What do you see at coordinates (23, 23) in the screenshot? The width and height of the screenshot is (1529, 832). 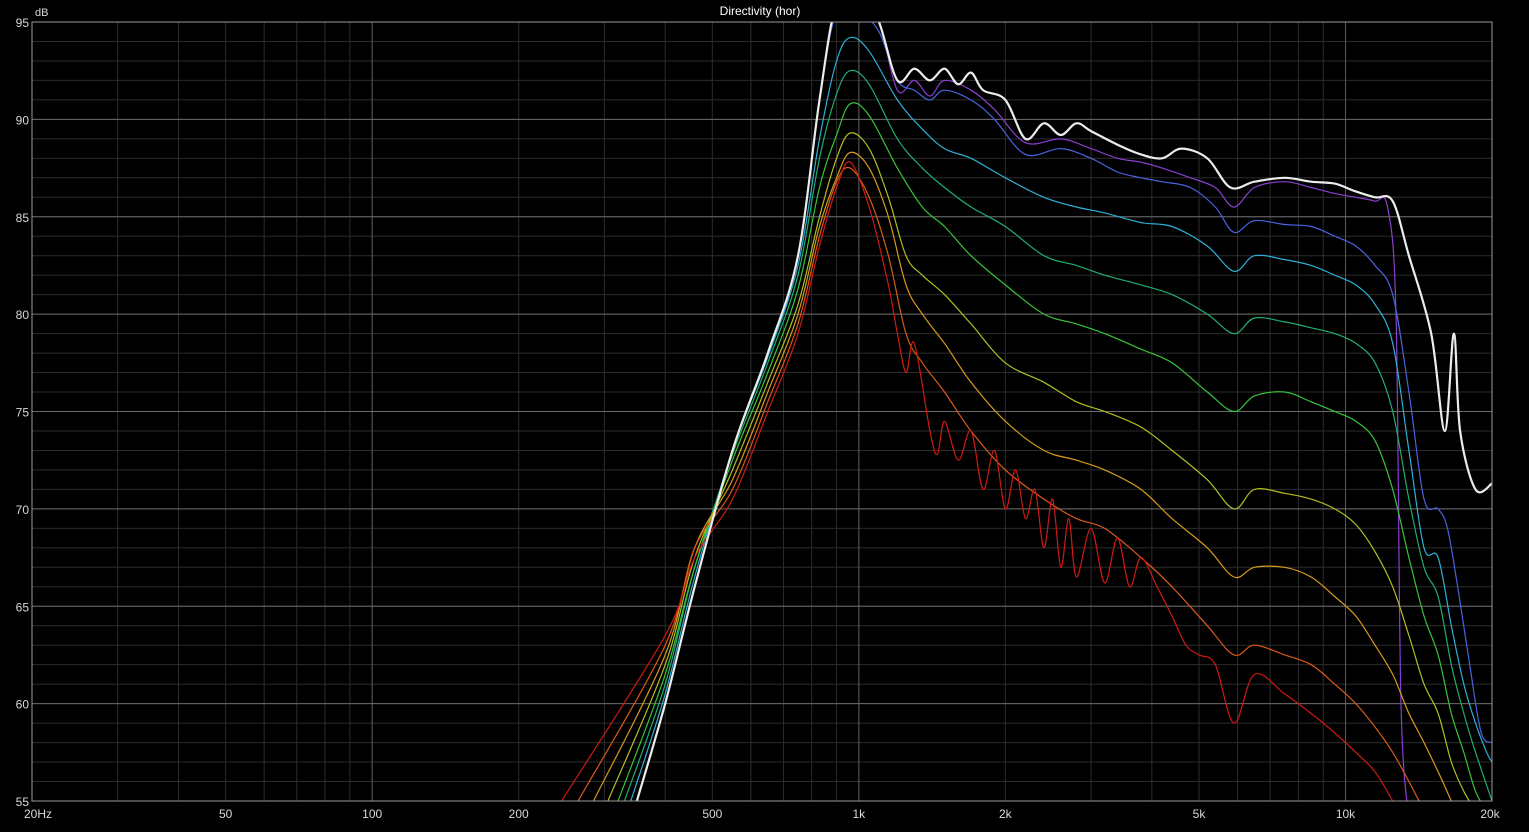 I see `y-tick-label: 95` at bounding box center [23, 23].